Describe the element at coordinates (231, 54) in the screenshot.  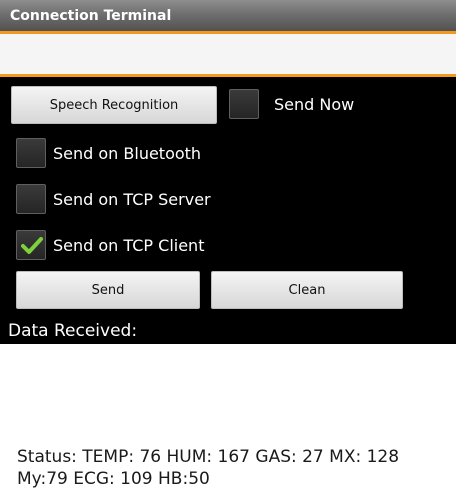
I see `message-input` at that location.